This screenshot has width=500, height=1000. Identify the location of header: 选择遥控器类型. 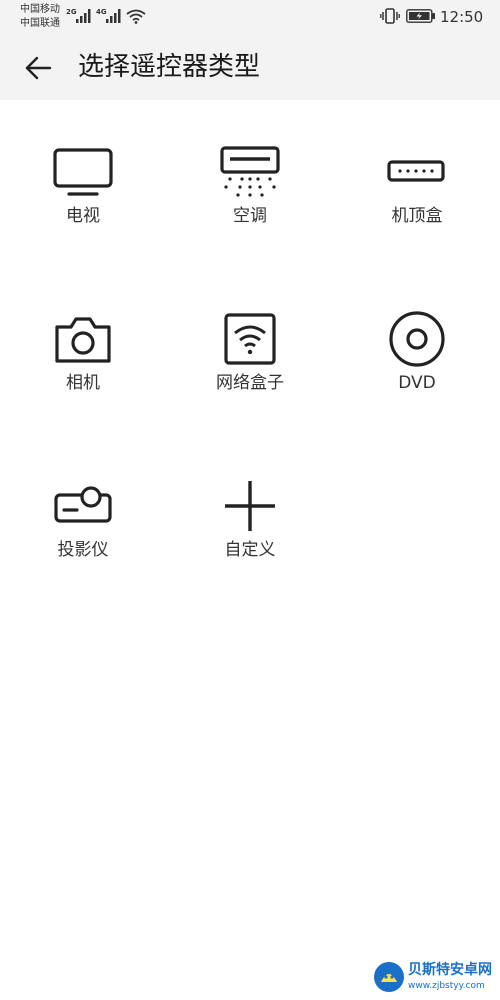
(250, 67).